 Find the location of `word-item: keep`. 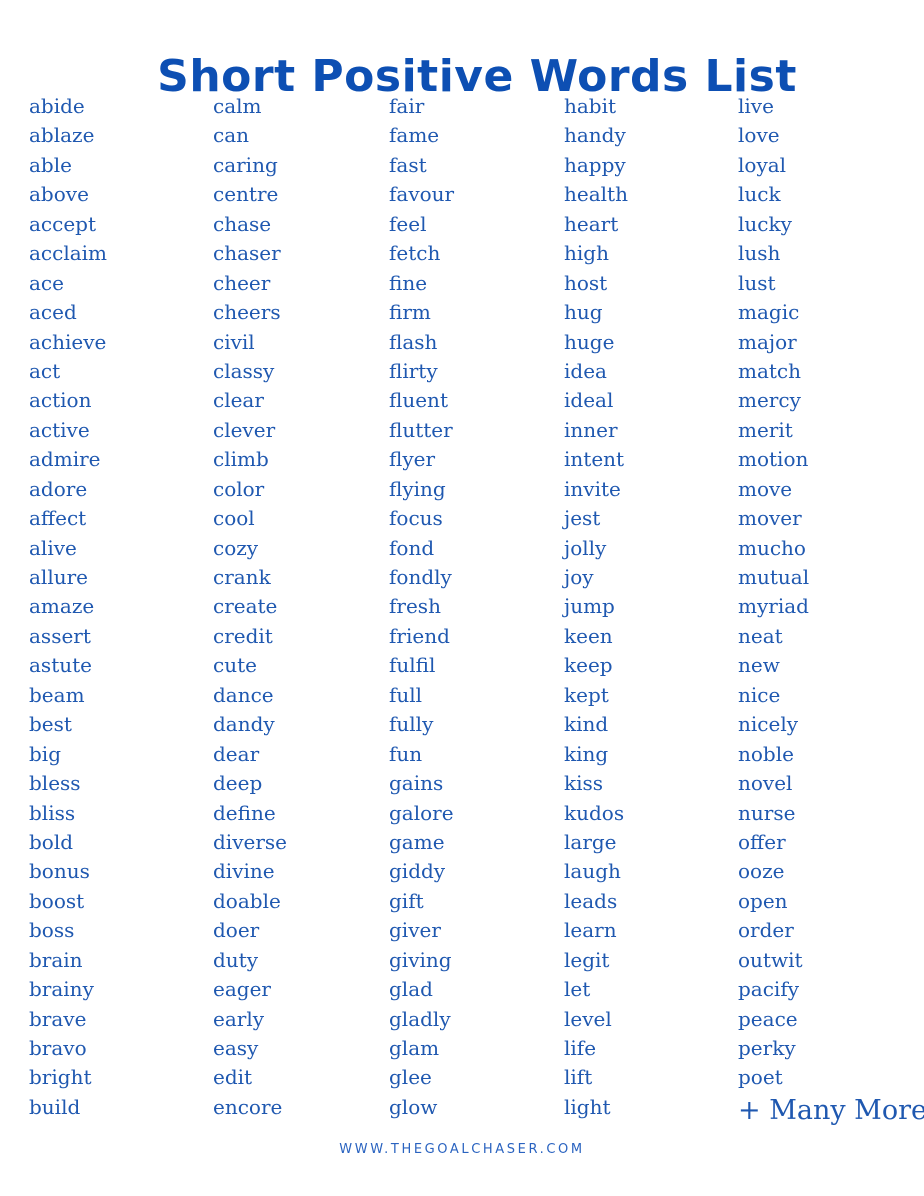

word-item: keep is located at coordinates (588, 665).